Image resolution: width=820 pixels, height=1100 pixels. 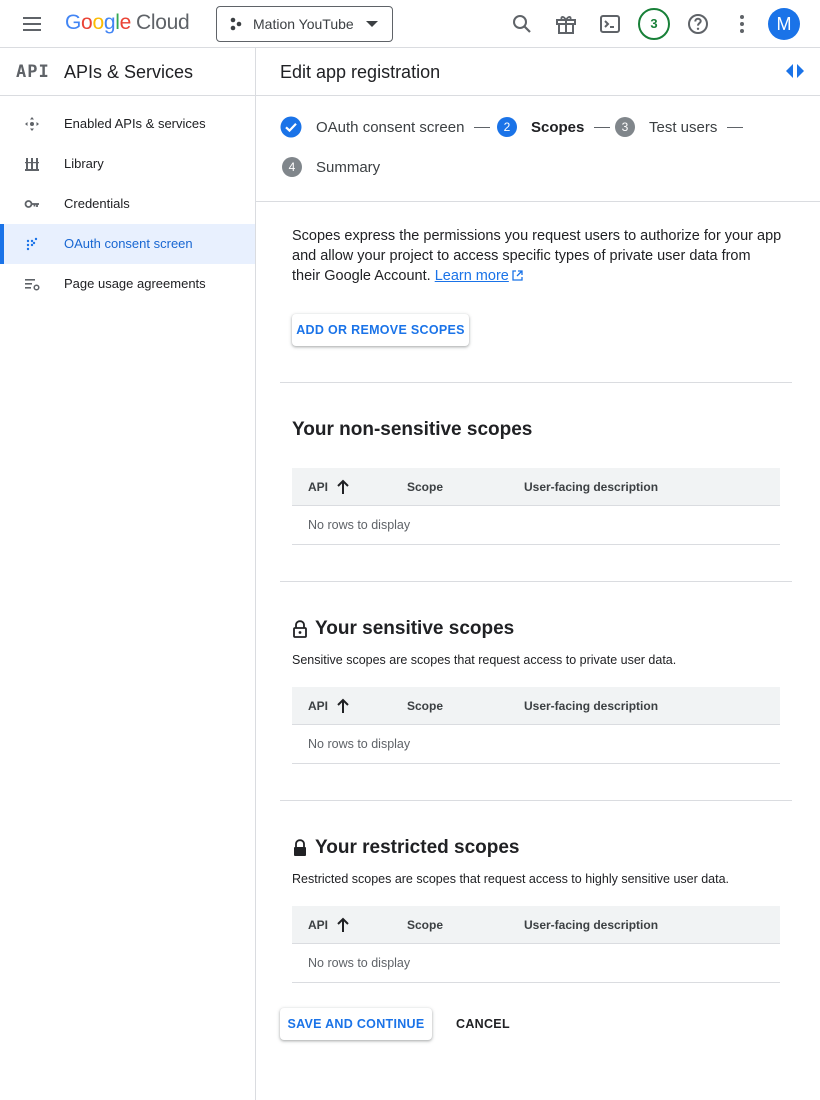 What do you see at coordinates (538, 72) in the screenshot?
I see `page-header: Edit app registration` at bounding box center [538, 72].